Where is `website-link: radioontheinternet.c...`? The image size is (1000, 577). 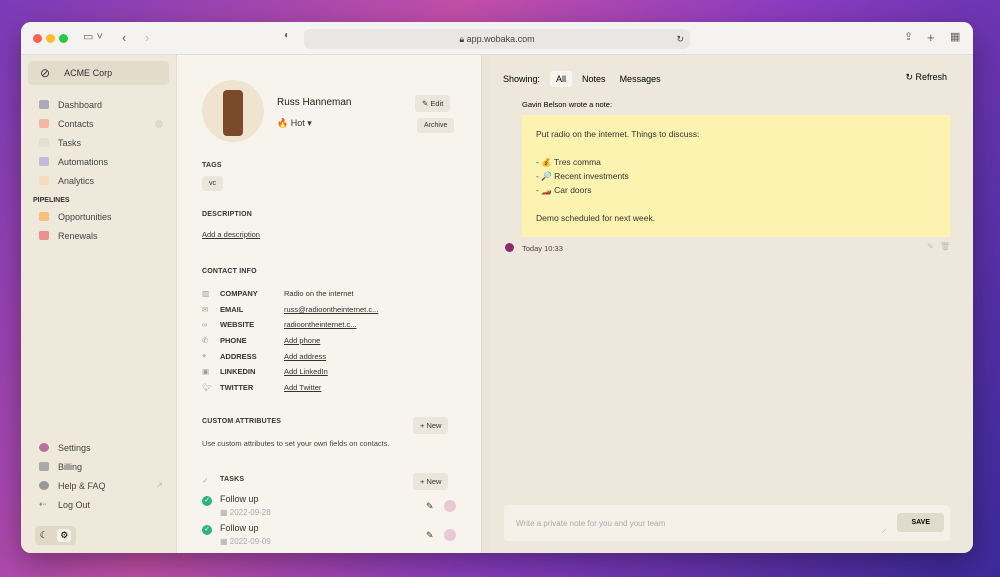 website-link: radioontheinternet.c... is located at coordinates (320, 324).